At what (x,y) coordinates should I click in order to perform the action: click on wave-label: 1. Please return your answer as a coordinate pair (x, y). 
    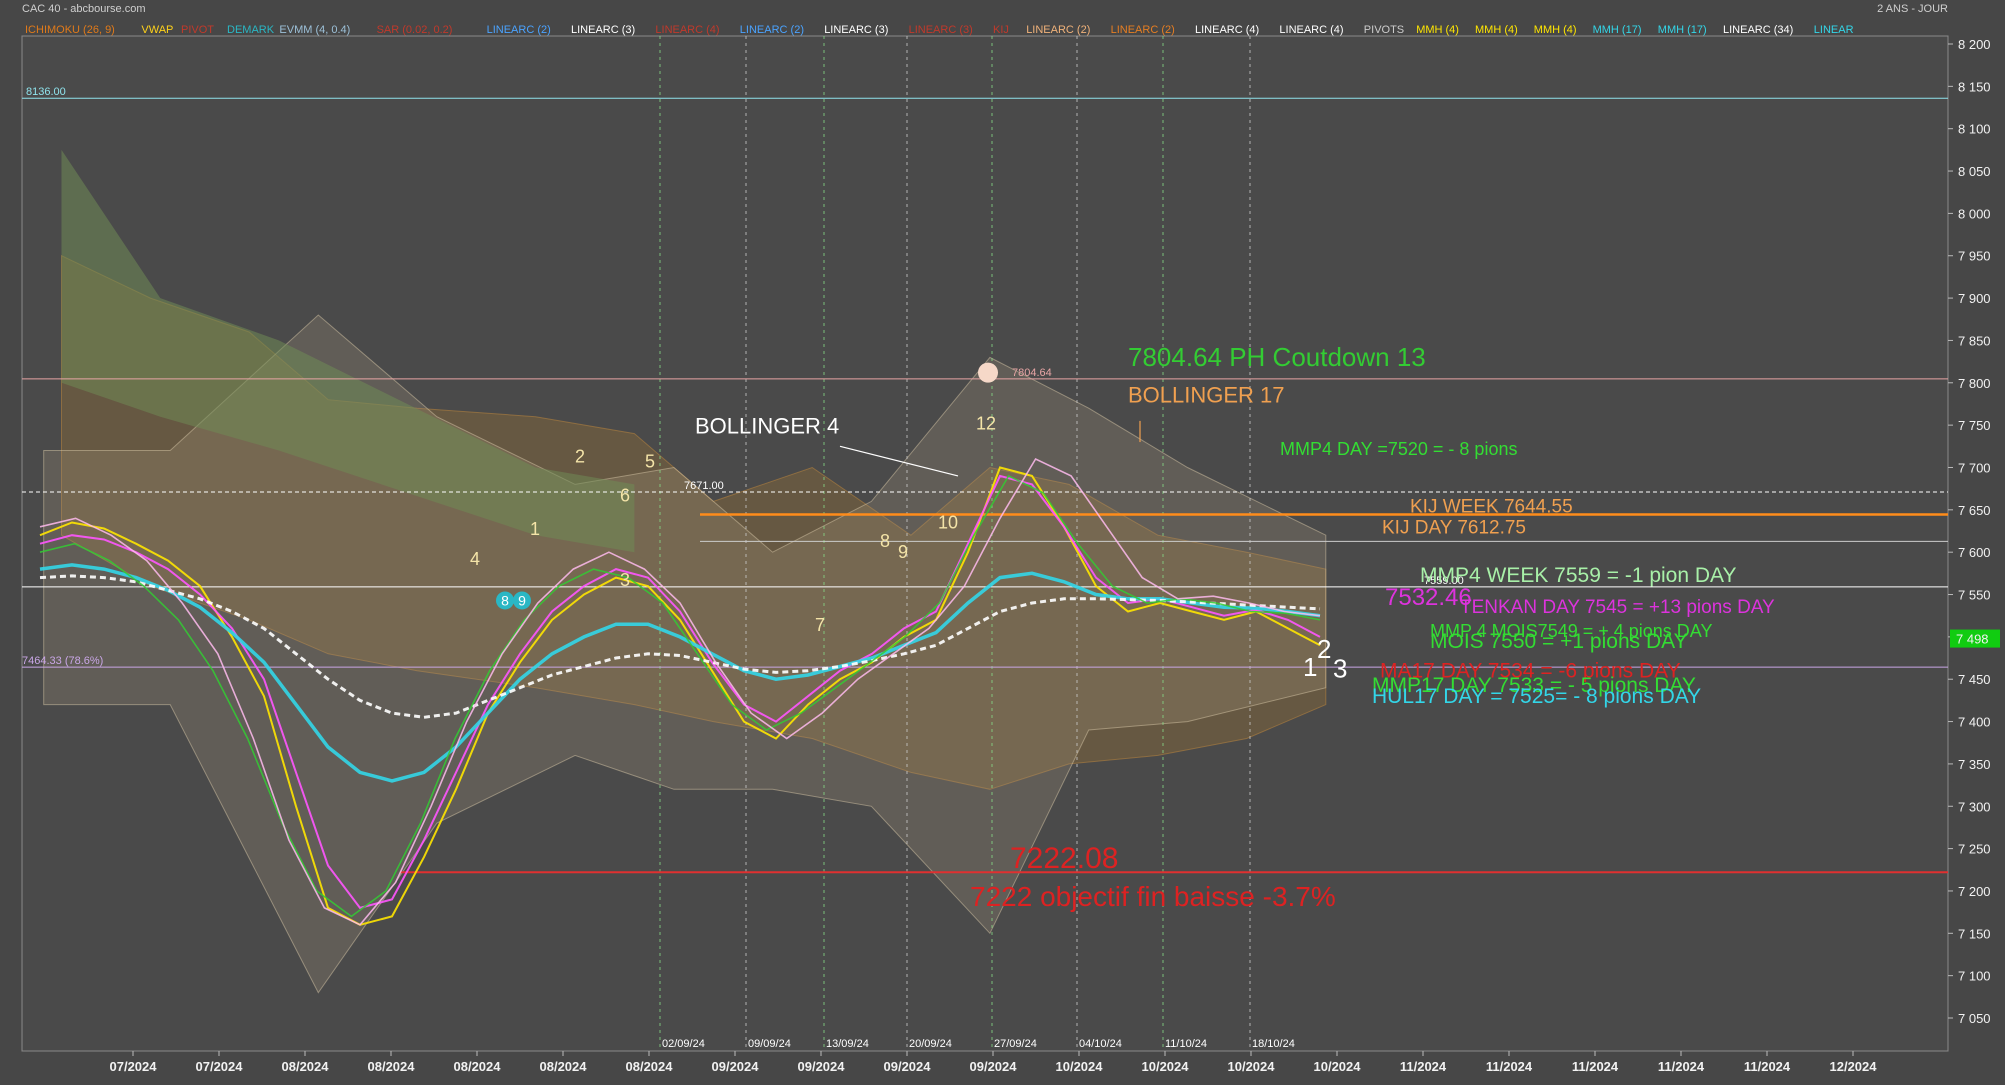
    Looking at the image, I should click on (1310, 667).